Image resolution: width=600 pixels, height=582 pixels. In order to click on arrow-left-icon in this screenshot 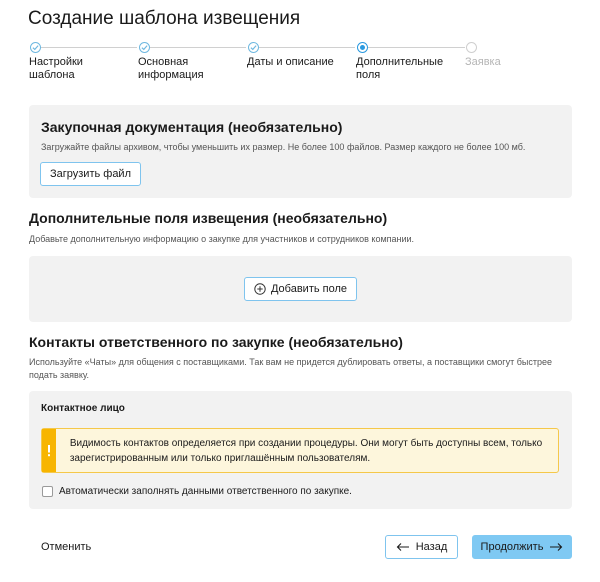, I will do `click(402, 547)`.